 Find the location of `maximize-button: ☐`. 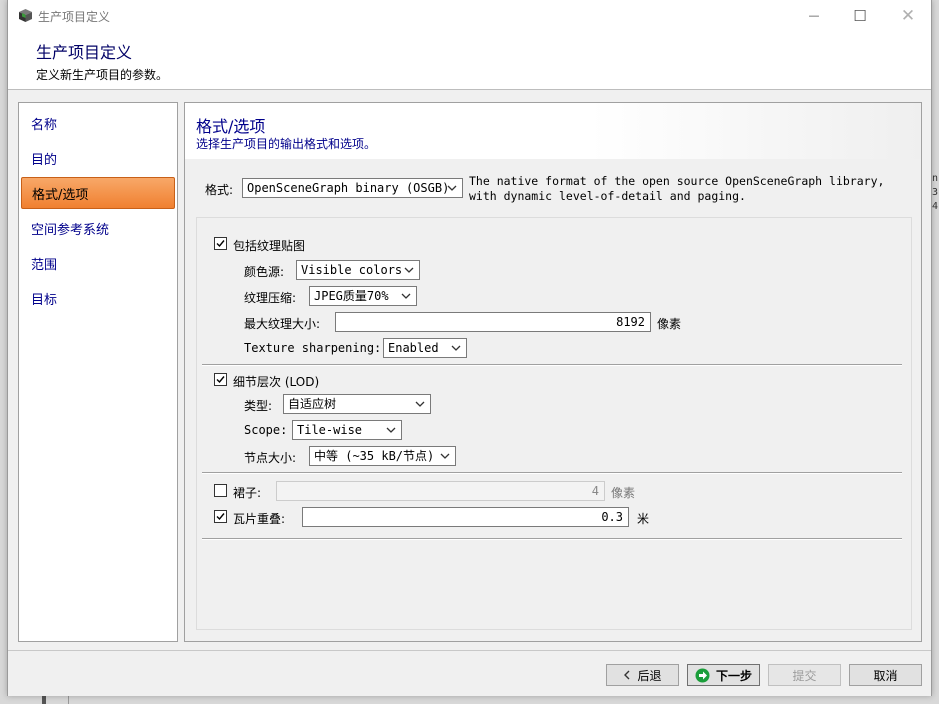

maximize-button: ☐ is located at coordinates (860, 15).